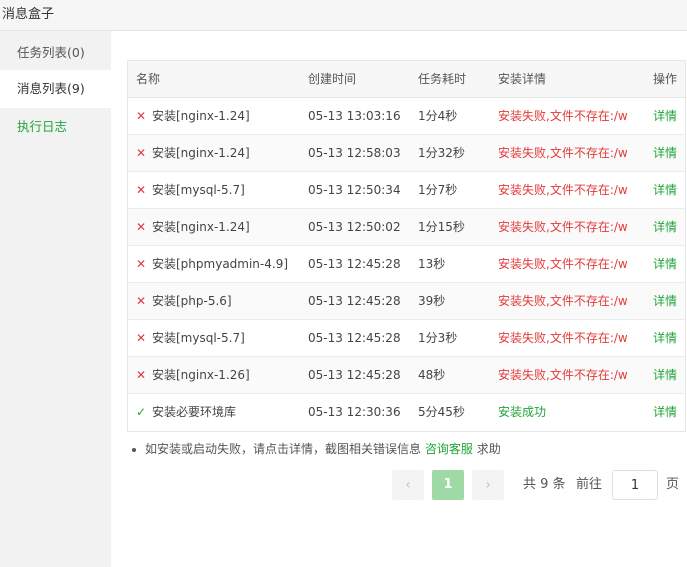 Image resolution: width=687 pixels, height=567 pixels. I want to click on page-unit-label: 页, so click(673, 484).